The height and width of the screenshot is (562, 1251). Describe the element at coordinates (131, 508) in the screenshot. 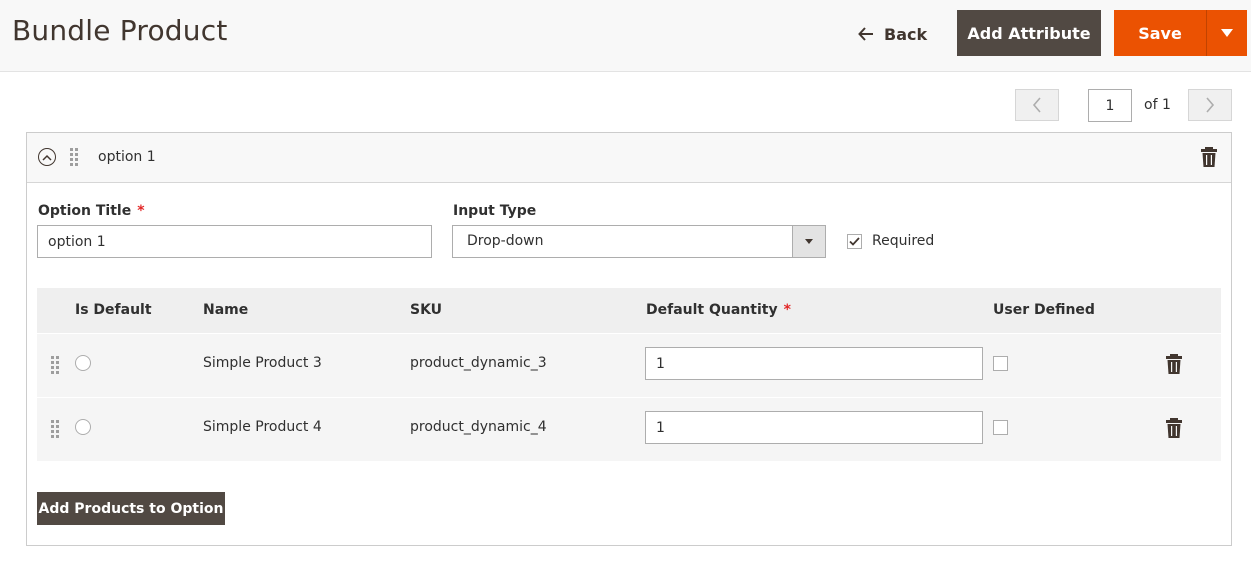

I see `add-products-to-option-button: Add Products to Option` at that location.